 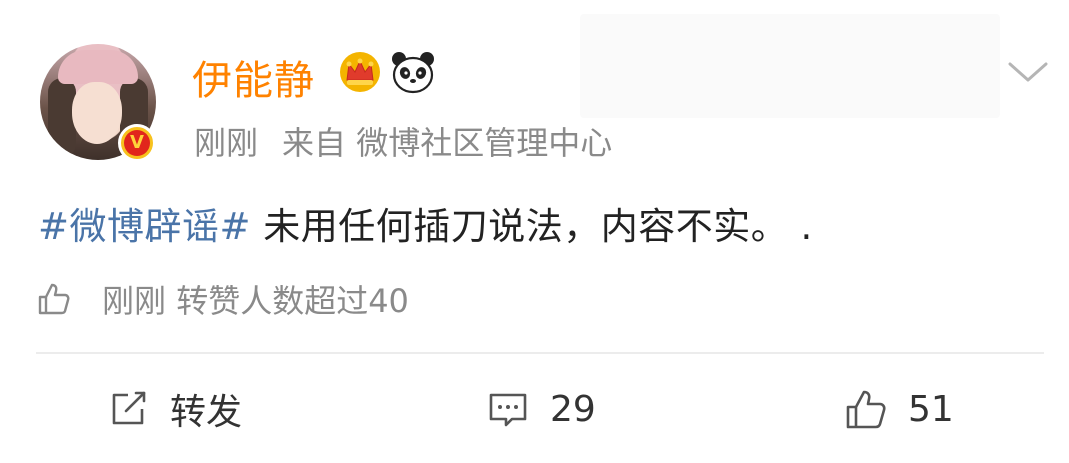 What do you see at coordinates (292, 301) in the screenshot?
I see `like-summary-count: 转赞人数超过40` at bounding box center [292, 301].